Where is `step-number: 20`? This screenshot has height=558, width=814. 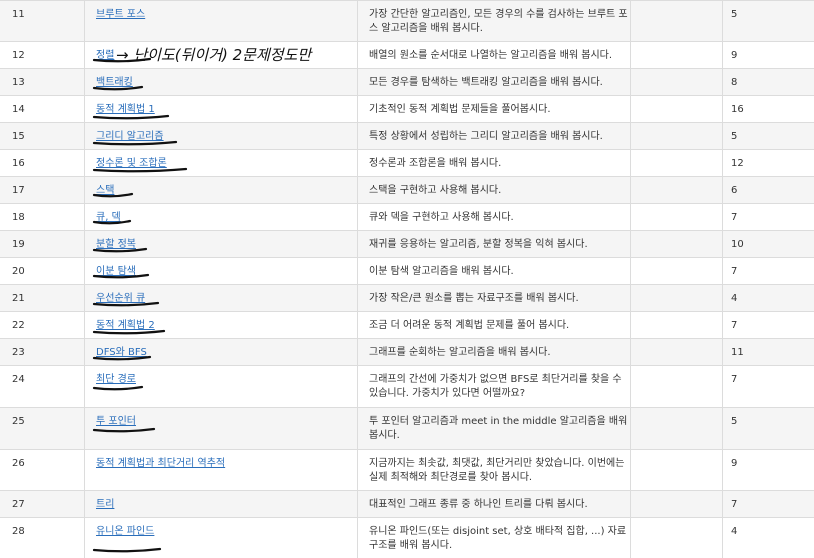
step-number: 20 is located at coordinates (18, 271).